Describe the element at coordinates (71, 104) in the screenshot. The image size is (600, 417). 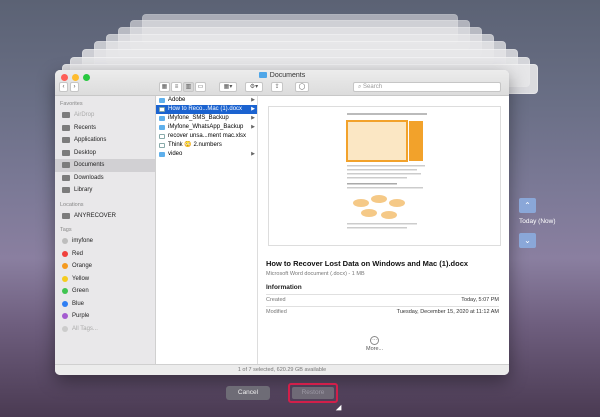
I see `favorites-header: Favorites` at that location.